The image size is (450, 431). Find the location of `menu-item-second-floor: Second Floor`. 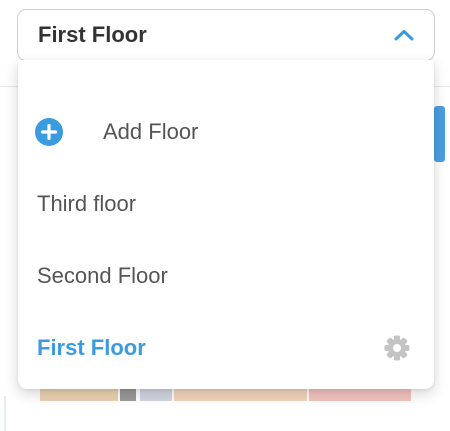

menu-item-second-floor: Second Floor is located at coordinates (226, 276).